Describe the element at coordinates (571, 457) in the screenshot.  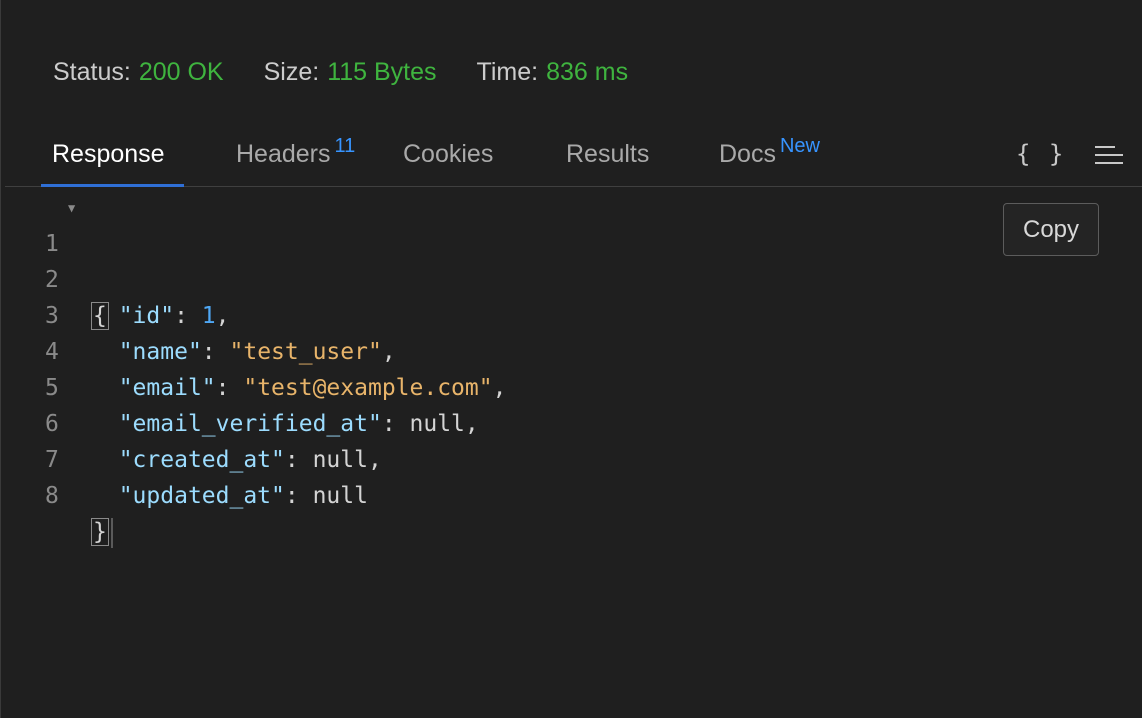
I see `code-line: 7 "updated_at": null` at that location.